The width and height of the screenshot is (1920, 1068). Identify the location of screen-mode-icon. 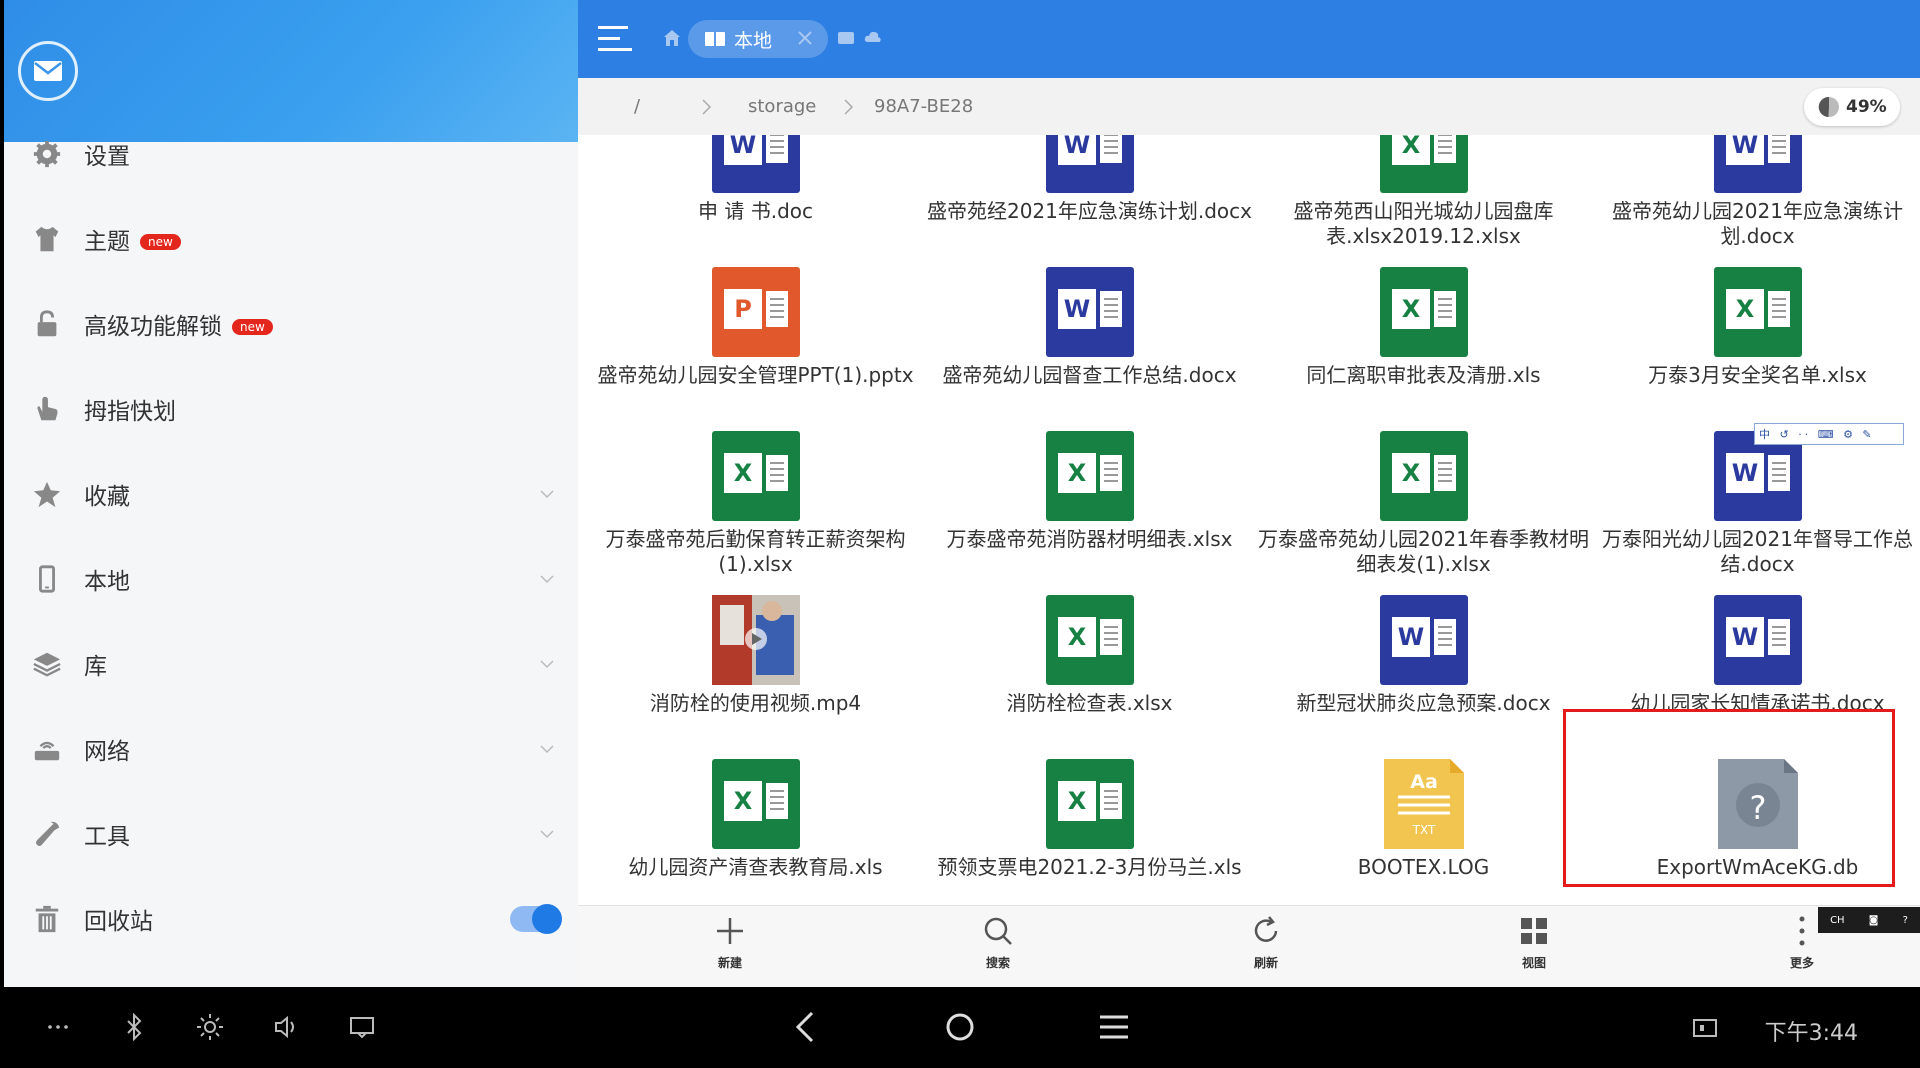
(1705, 1028).